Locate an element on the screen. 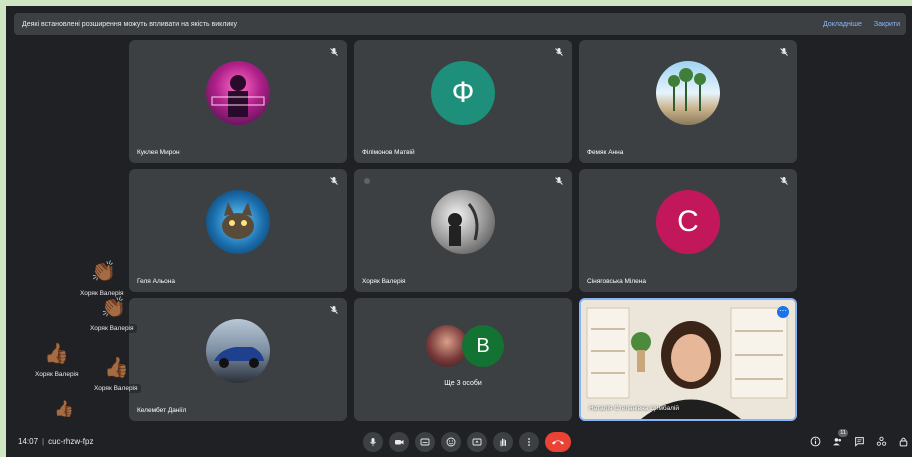 This screenshot has width=912, height=457. emoji-button is located at coordinates (451, 442).